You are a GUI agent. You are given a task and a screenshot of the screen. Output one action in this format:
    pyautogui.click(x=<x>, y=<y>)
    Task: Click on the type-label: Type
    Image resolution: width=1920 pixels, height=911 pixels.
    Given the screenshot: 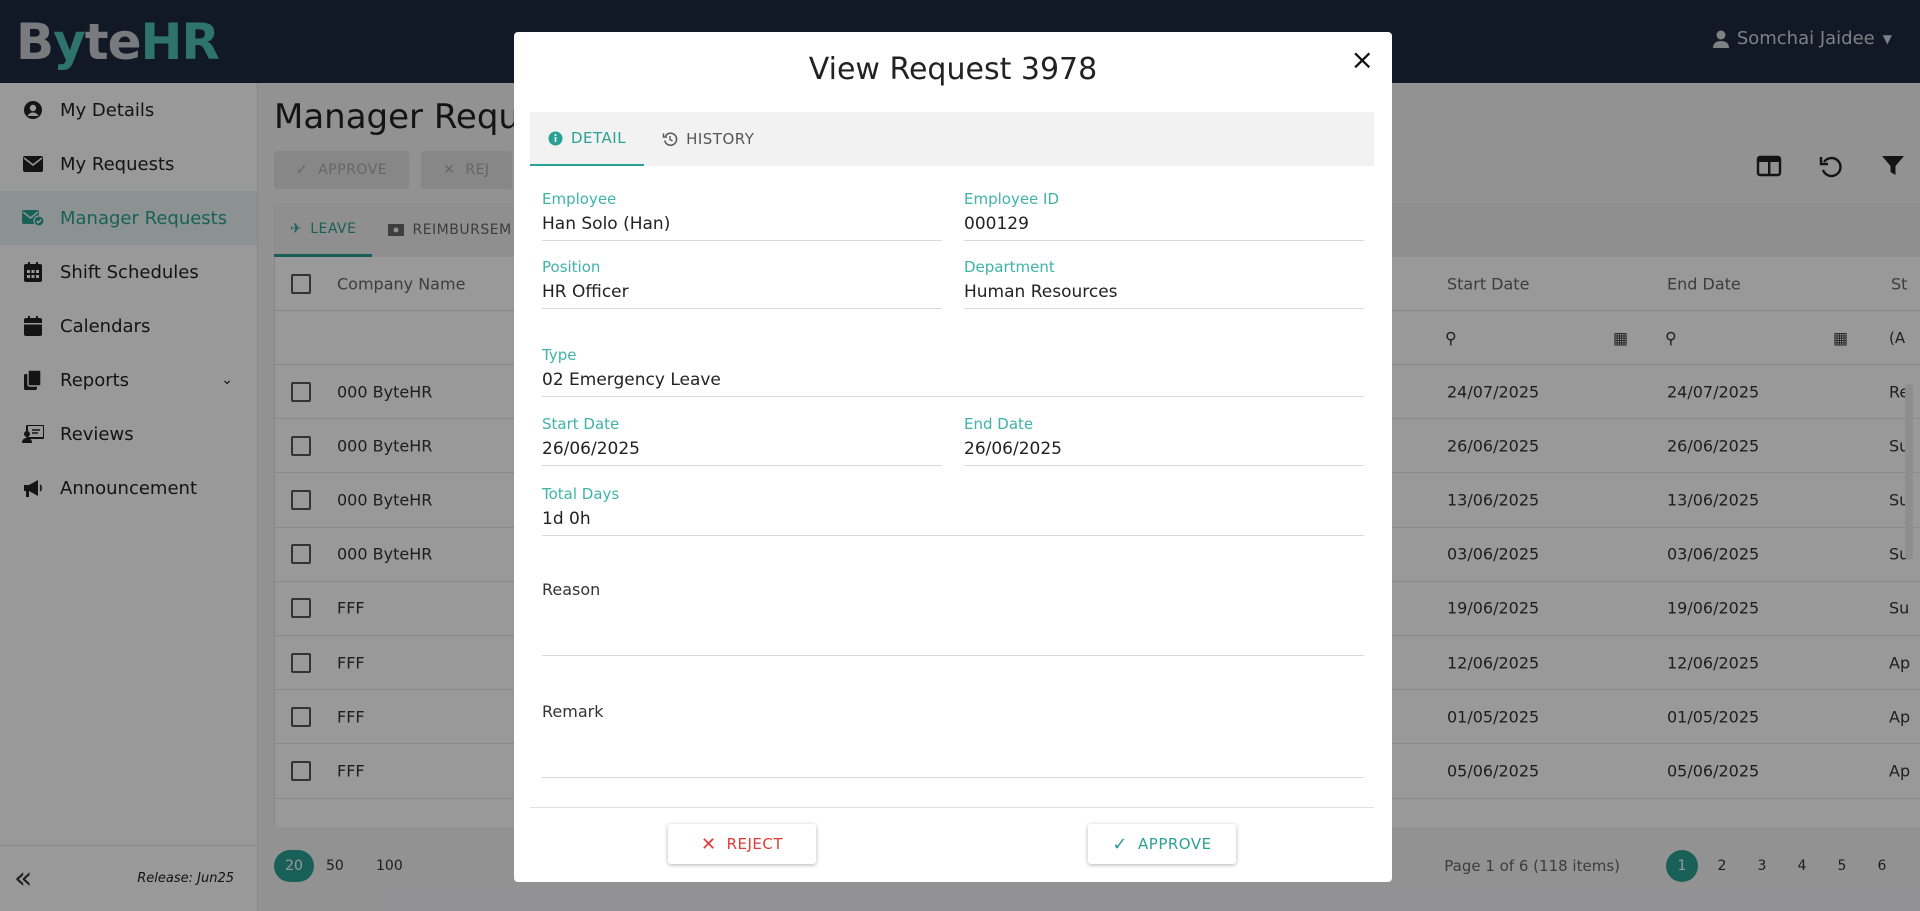 What is the action you would take?
    pyautogui.click(x=559, y=355)
    